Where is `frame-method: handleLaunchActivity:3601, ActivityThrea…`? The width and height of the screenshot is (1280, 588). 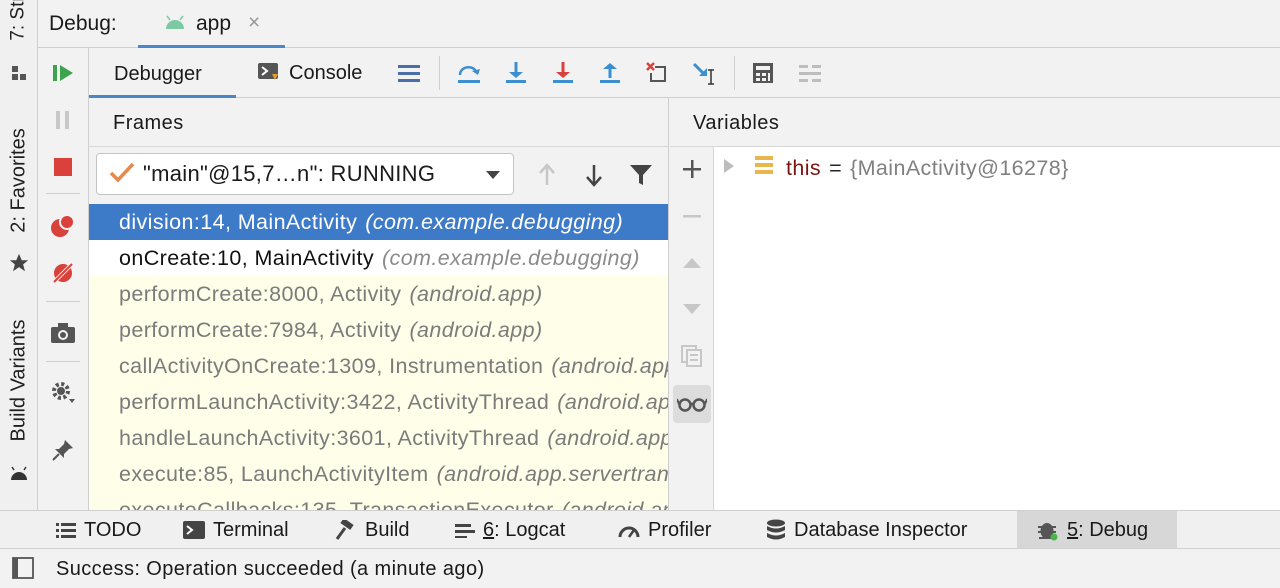
frame-method: handleLaunchActivity:3601, ActivityThrea… is located at coordinates (329, 437).